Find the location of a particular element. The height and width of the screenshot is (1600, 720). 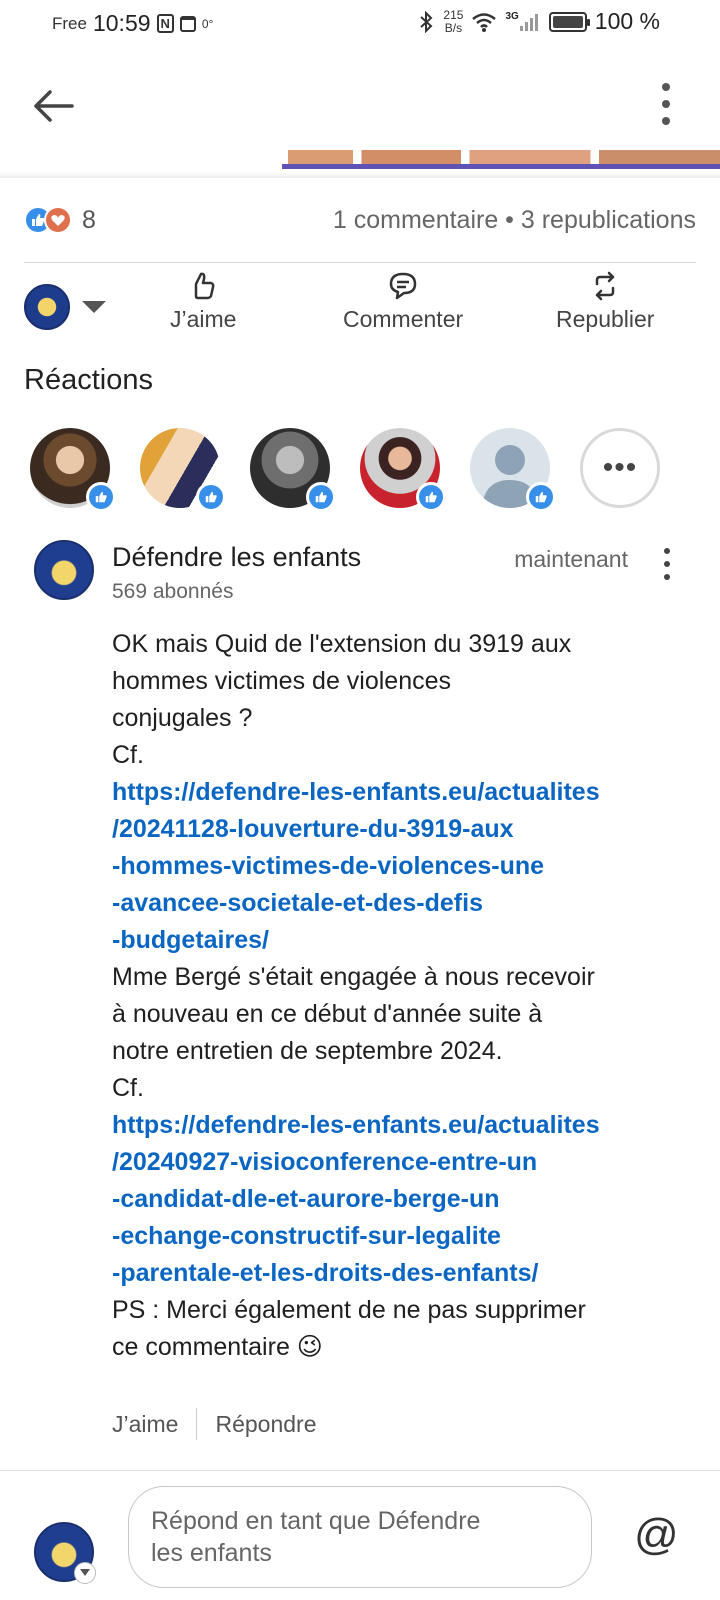

comment-link-1: -budgetaires/ is located at coordinates (402, 940).